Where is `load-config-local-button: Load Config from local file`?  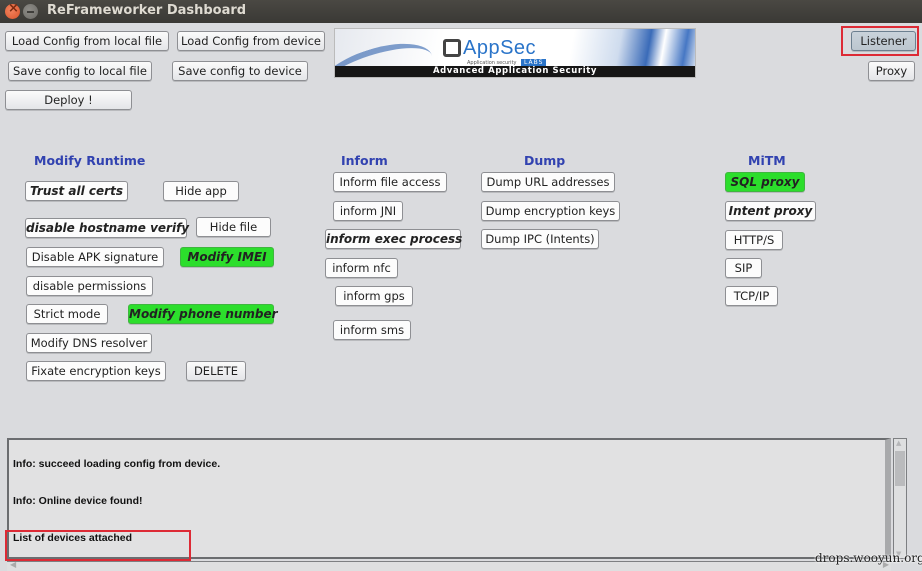 load-config-local-button: Load Config from local file is located at coordinates (87, 41).